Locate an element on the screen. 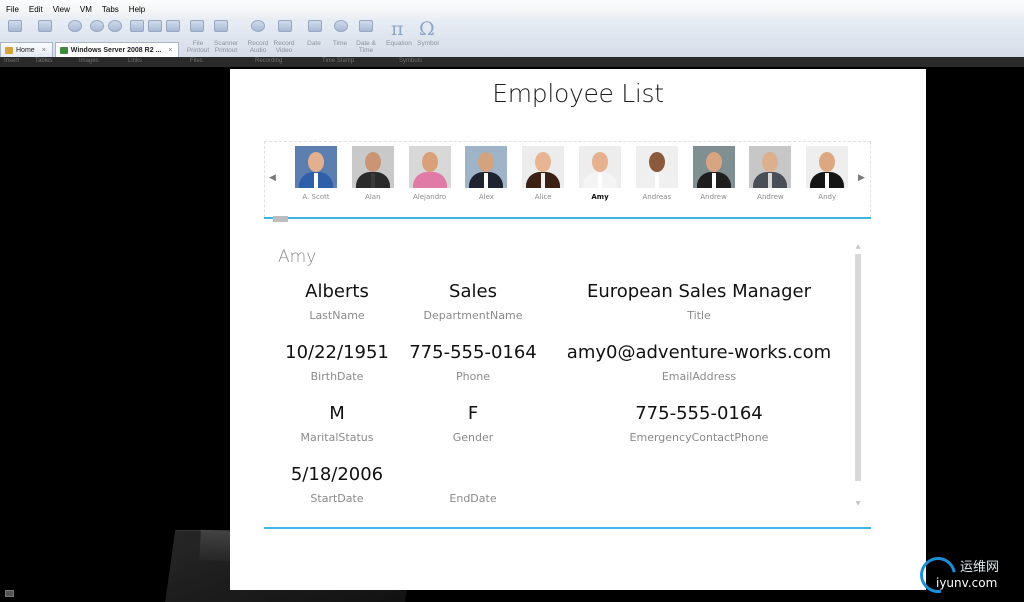 The height and width of the screenshot is (602, 1024). employee-item: Alan is located at coordinates (373, 173).